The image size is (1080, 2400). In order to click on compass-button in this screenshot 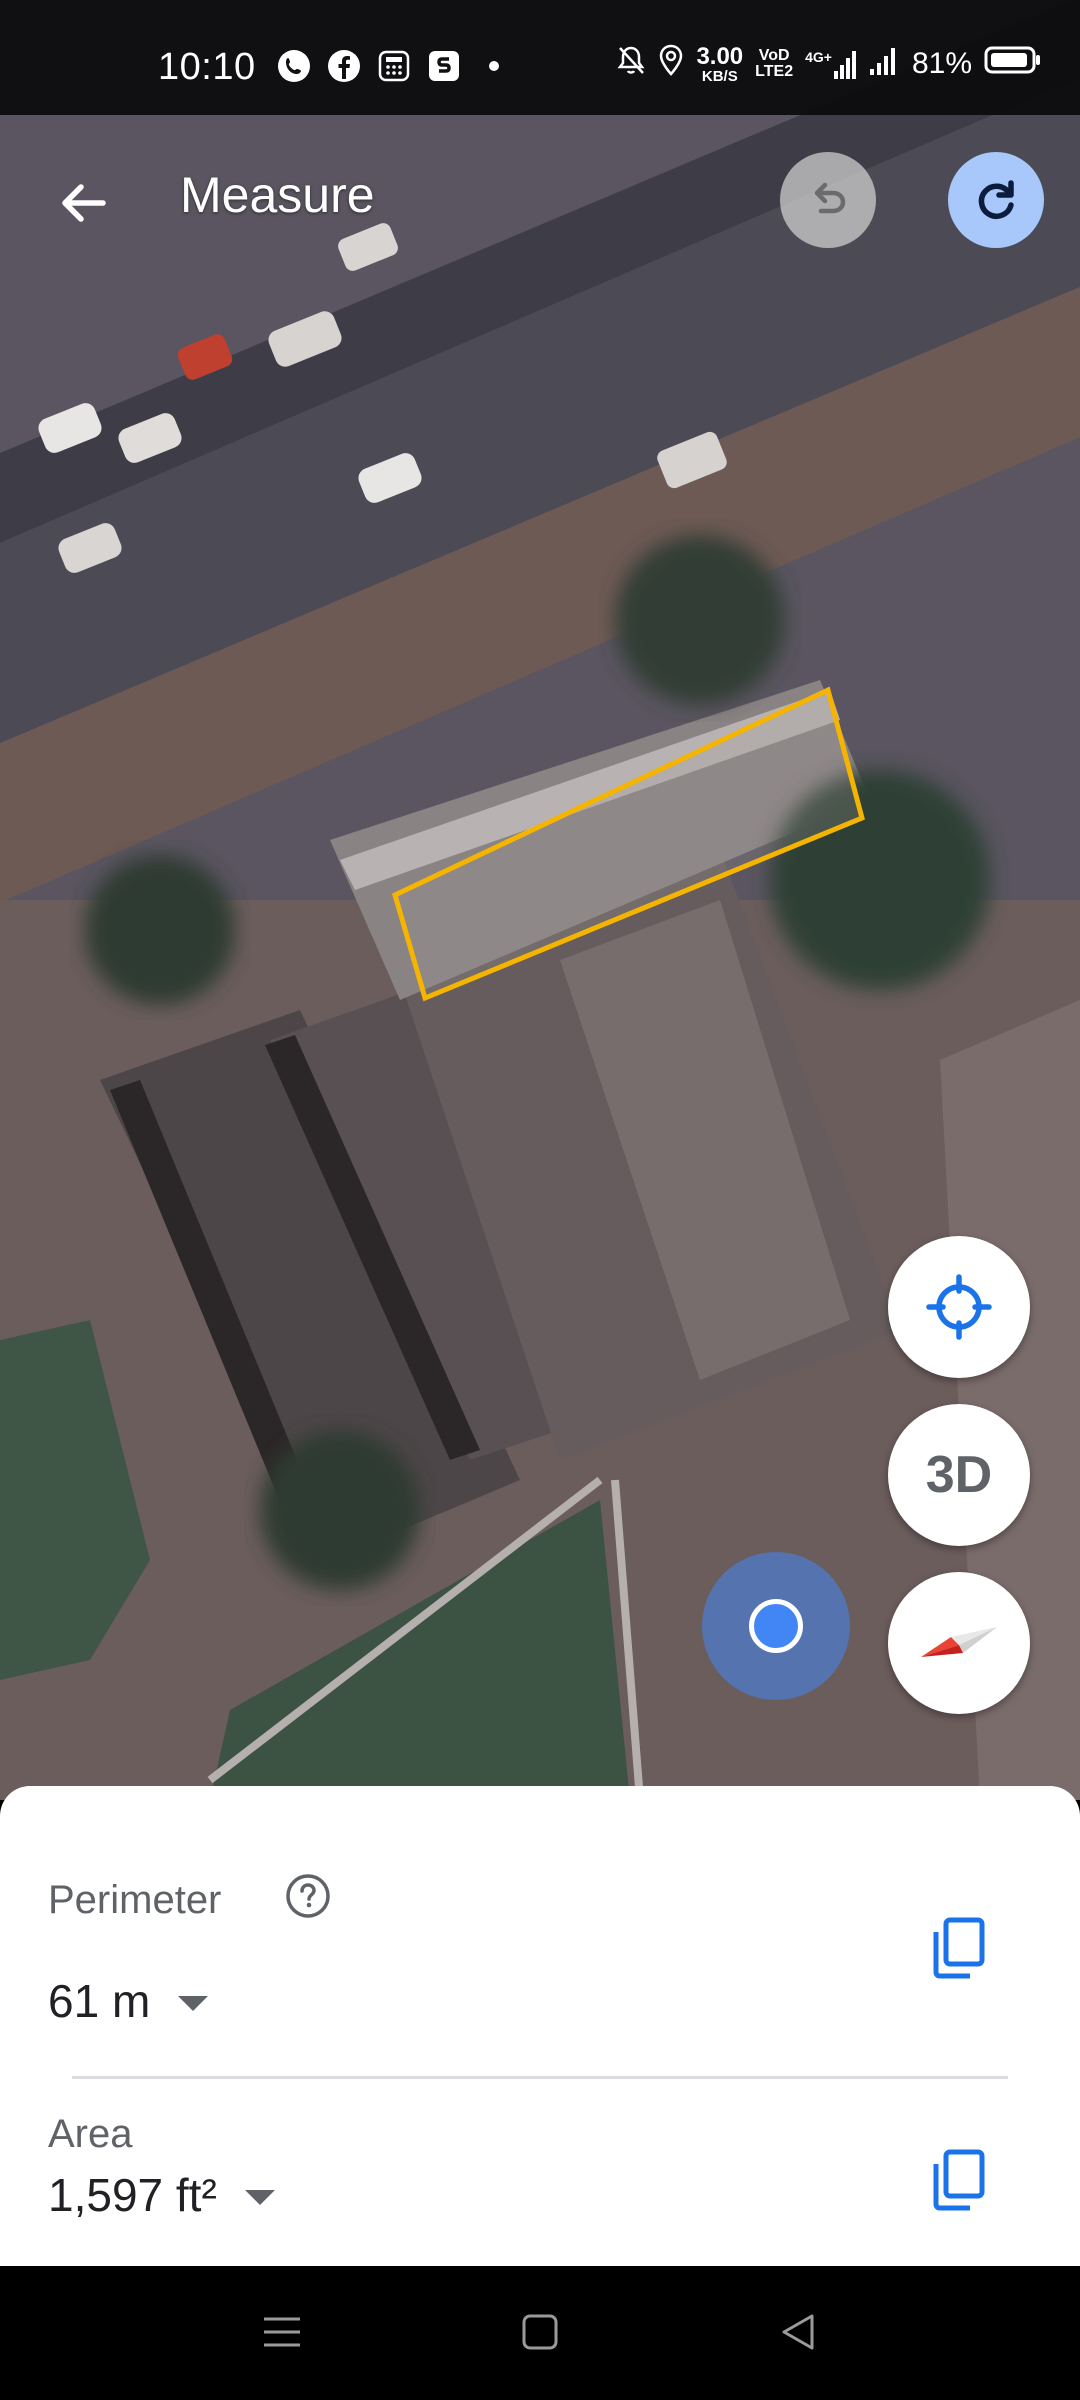, I will do `click(959, 1643)`.